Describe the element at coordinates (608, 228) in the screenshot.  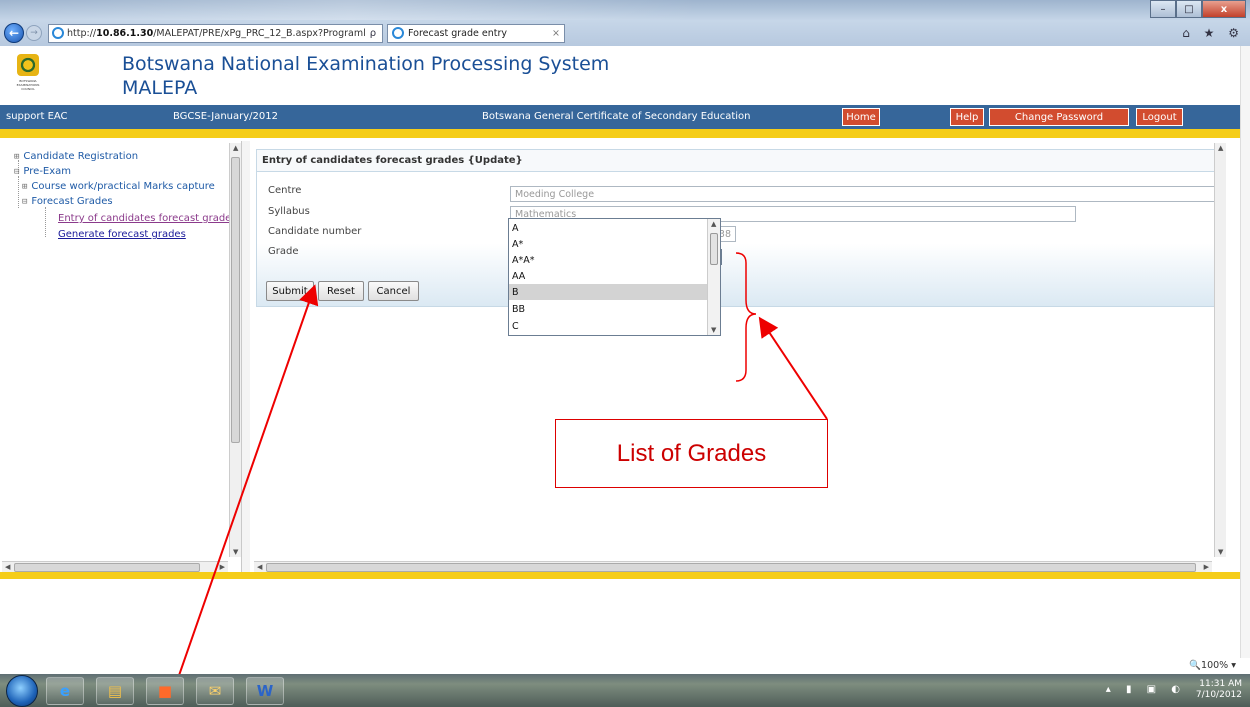
I see `grade-option: A` at that location.